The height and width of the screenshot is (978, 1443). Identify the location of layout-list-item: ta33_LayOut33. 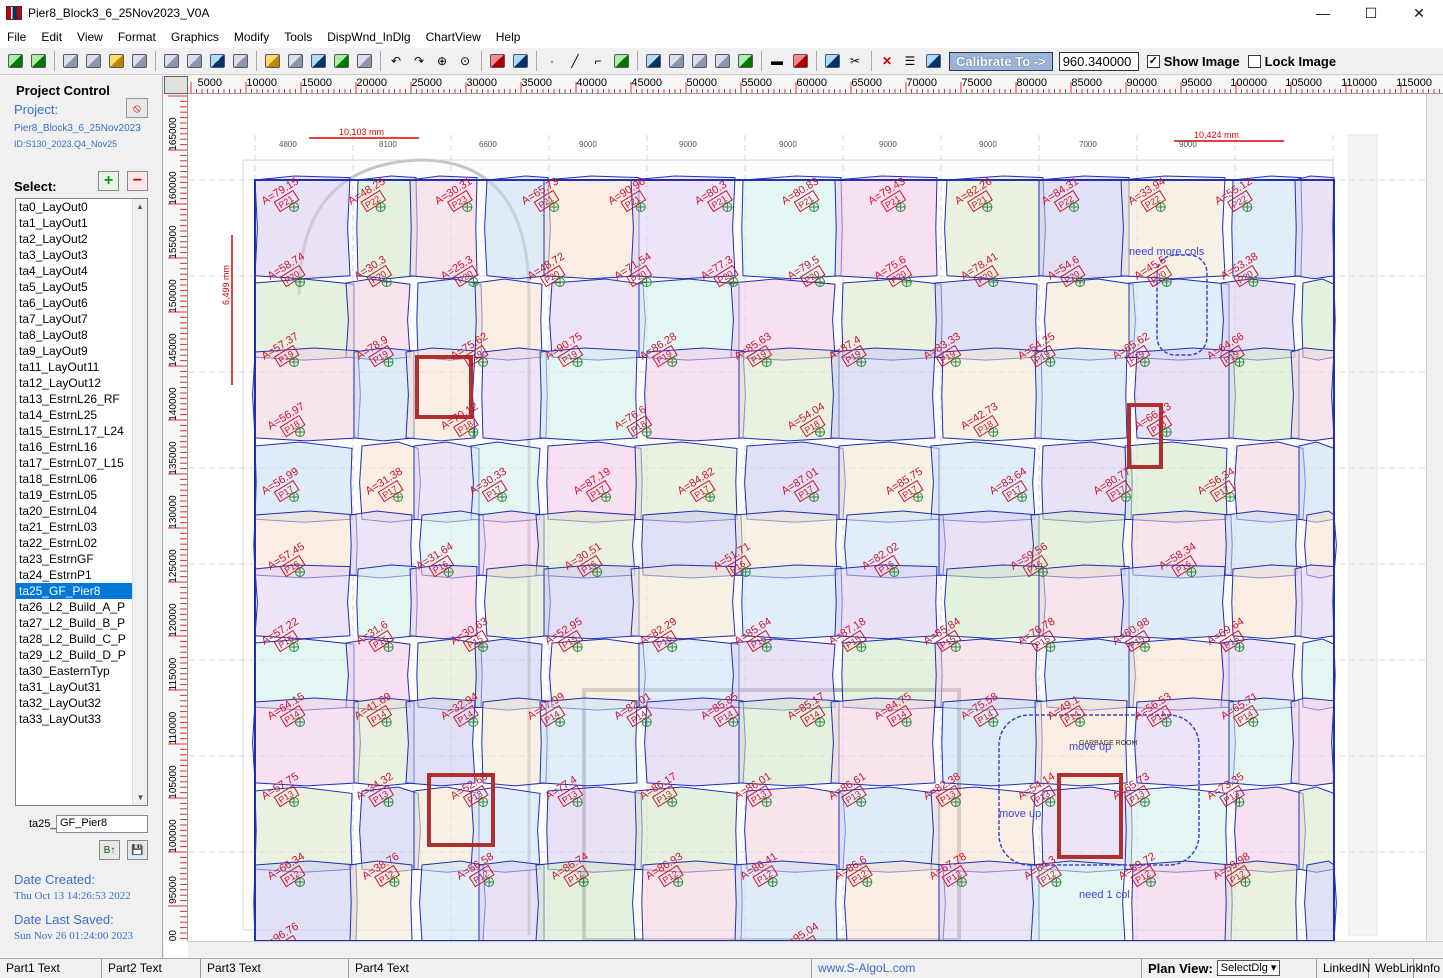
(81, 719).